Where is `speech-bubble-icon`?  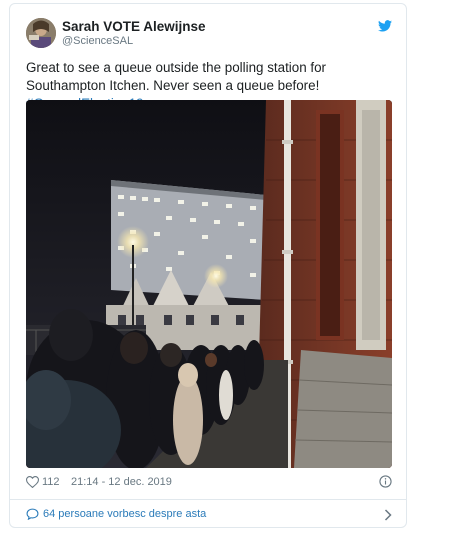 speech-bubble-icon is located at coordinates (32, 514).